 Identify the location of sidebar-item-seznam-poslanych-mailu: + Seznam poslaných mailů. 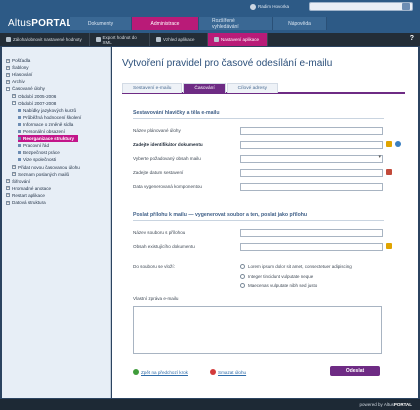
(40, 174).